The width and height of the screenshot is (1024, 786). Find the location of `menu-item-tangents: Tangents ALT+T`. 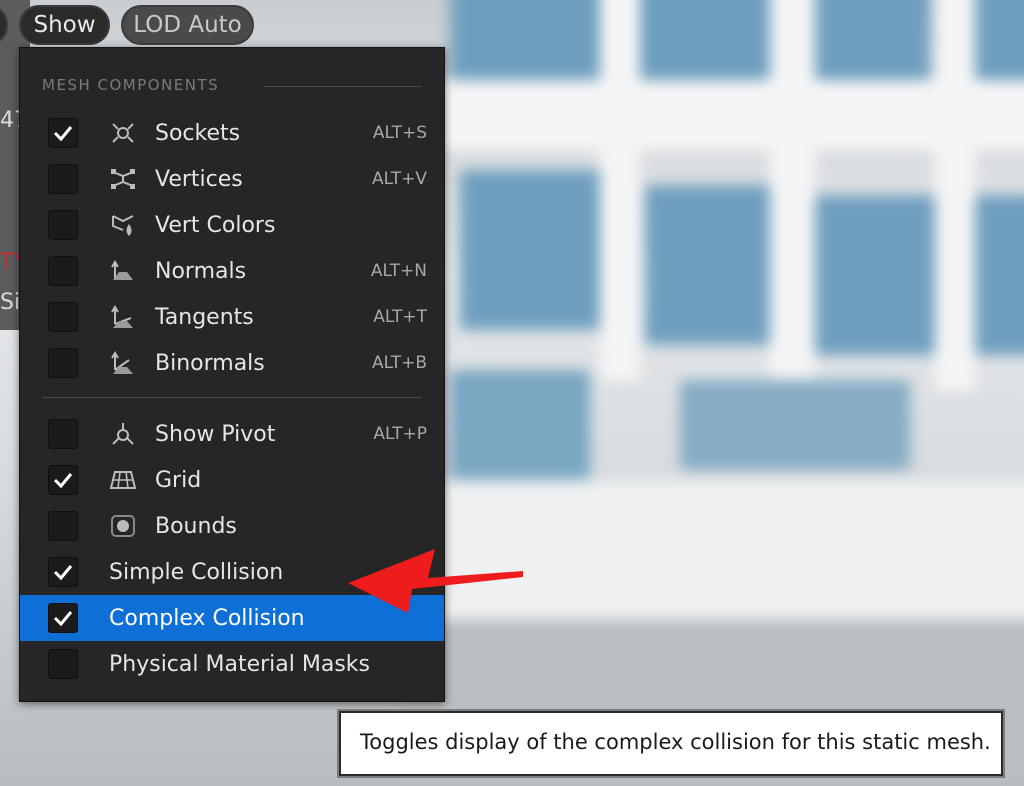

menu-item-tangents: Tangents ALT+T is located at coordinates (232, 317).